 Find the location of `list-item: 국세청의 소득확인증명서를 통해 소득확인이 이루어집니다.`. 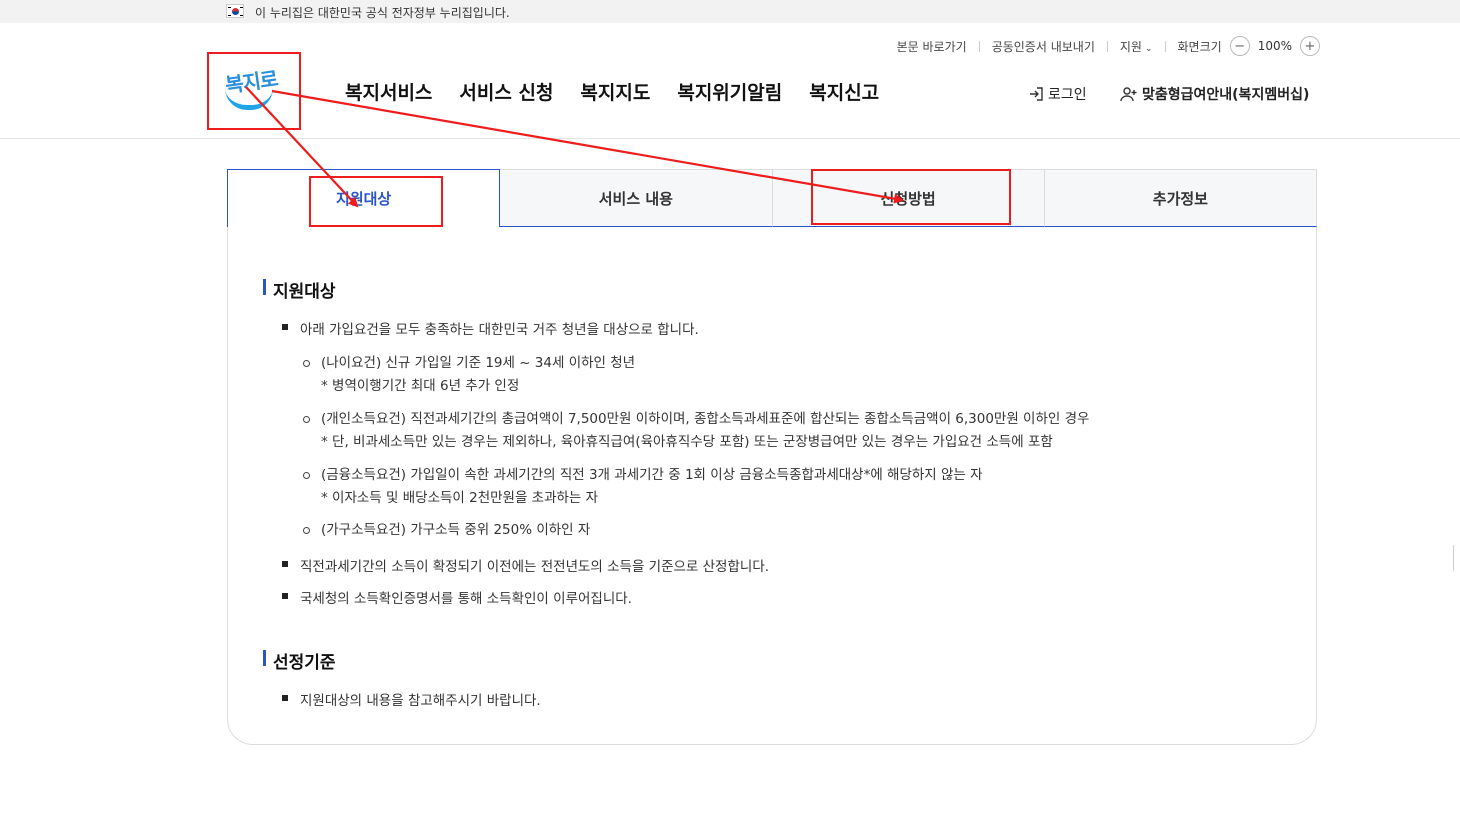

list-item: 국세청의 소득확인증명서를 통해 소득확인이 이루어집니다. is located at coordinates (457, 597).